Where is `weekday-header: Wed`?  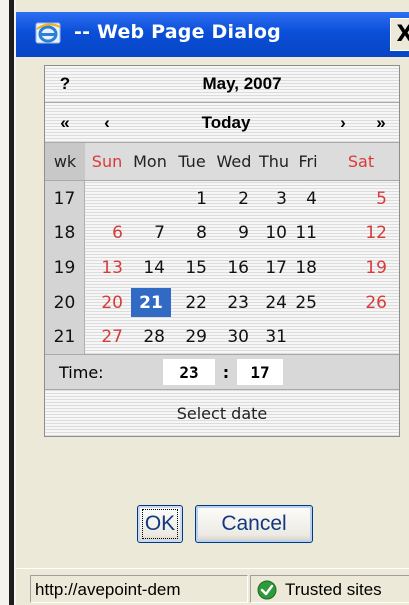 weekday-header: Wed is located at coordinates (234, 161).